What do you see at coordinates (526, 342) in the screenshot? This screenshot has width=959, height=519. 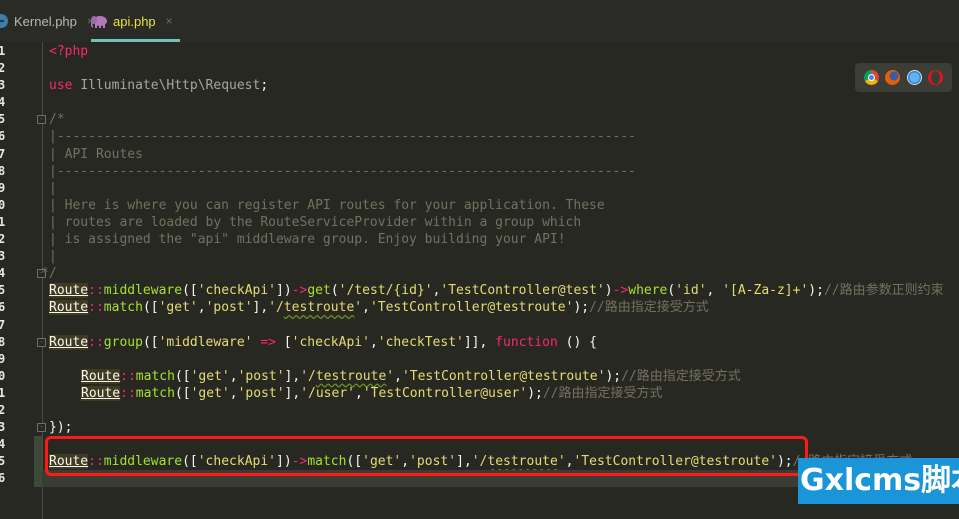 I see `code-token: function` at bounding box center [526, 342].